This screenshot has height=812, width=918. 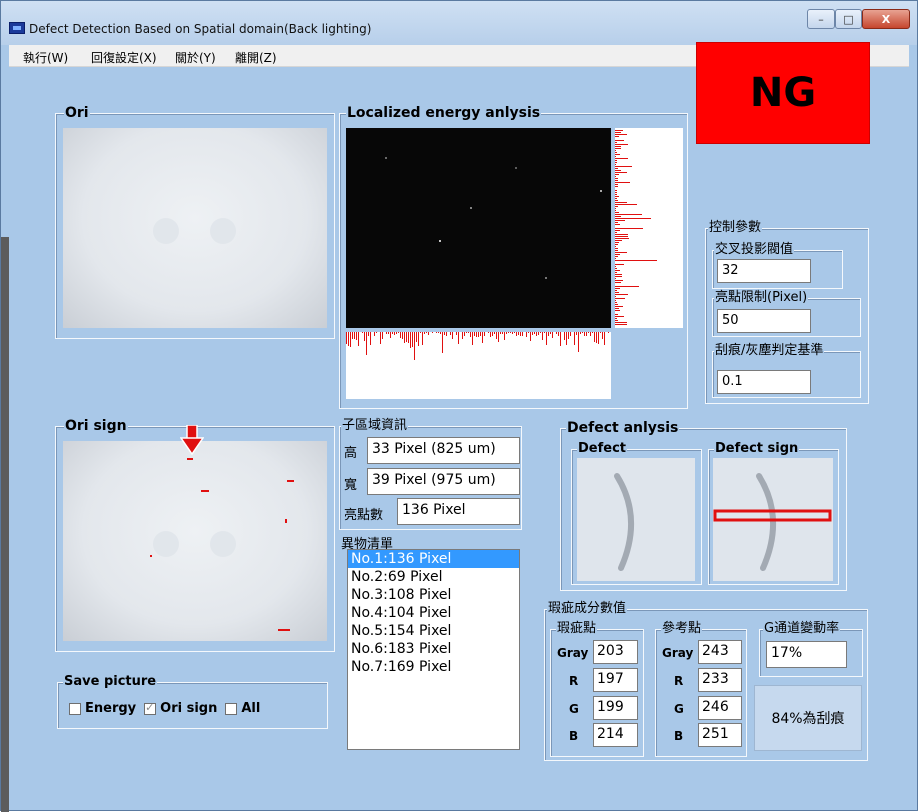 What do you see at coordinates (443, 481) in the screenshot?
I see `width-field: 39 Pixel (975 um)` at bounding box center [443, 481].